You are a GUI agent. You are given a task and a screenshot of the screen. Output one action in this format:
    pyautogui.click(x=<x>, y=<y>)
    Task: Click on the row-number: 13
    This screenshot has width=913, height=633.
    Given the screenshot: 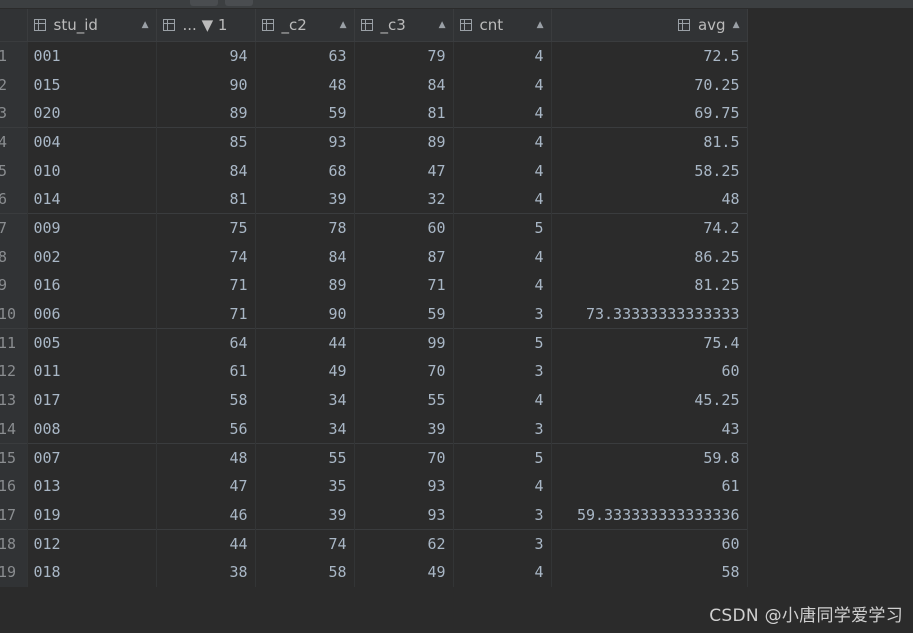 What is the action you would take?
    pyautogui.click(x=14, y=400)
    